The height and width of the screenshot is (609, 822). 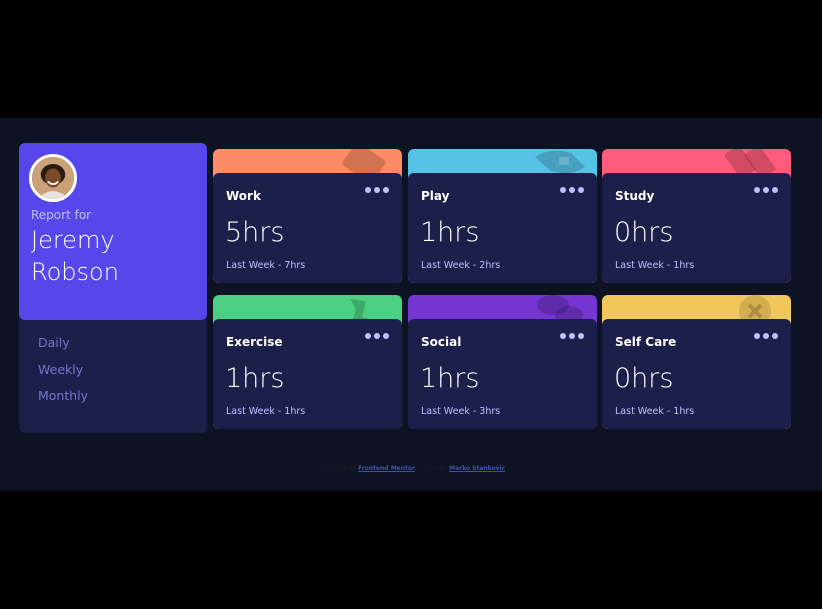 I want to click on activity-card-study: Study 0hrs Last Week - 1hrs, so click(x=696, y=216).